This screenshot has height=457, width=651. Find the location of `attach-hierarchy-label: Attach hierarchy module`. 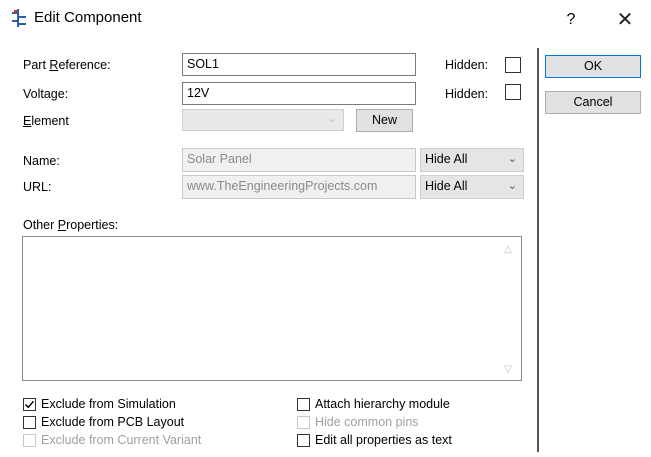

attach-hierarchy-label: Attach hierarchy module is located at coordinates (382, 404).